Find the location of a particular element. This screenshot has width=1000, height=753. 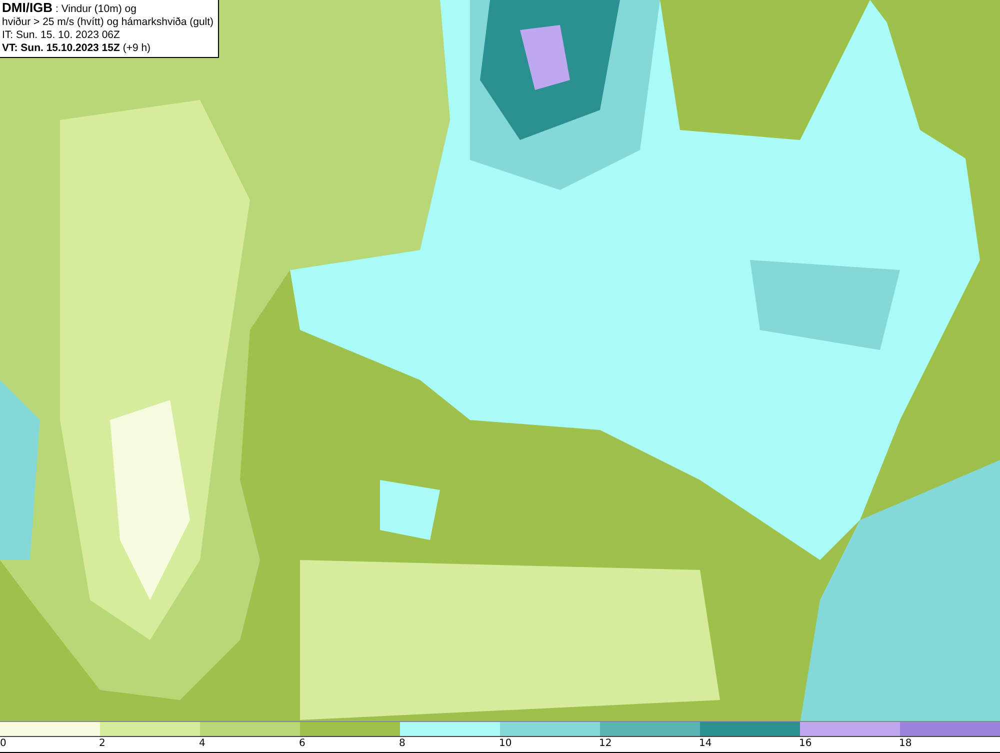

legend-label: 2 is located at coordinates (102, 744).